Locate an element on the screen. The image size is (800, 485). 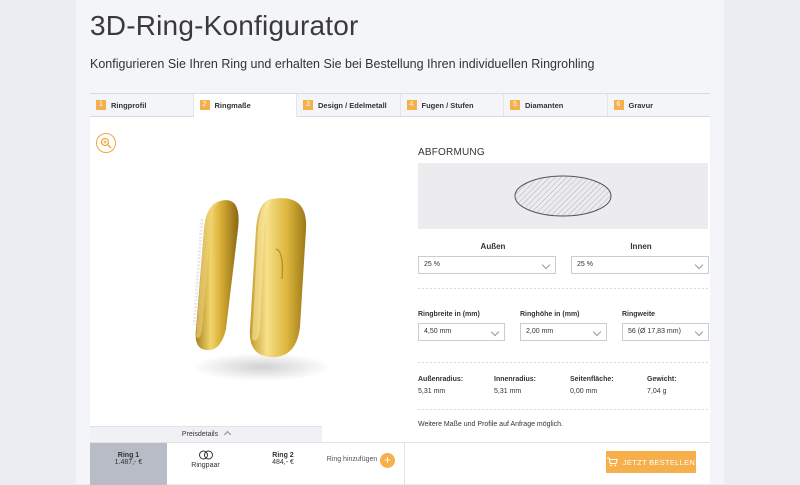
add-ring-area: Ring hinzufügen is located at coordinates (352, 464).